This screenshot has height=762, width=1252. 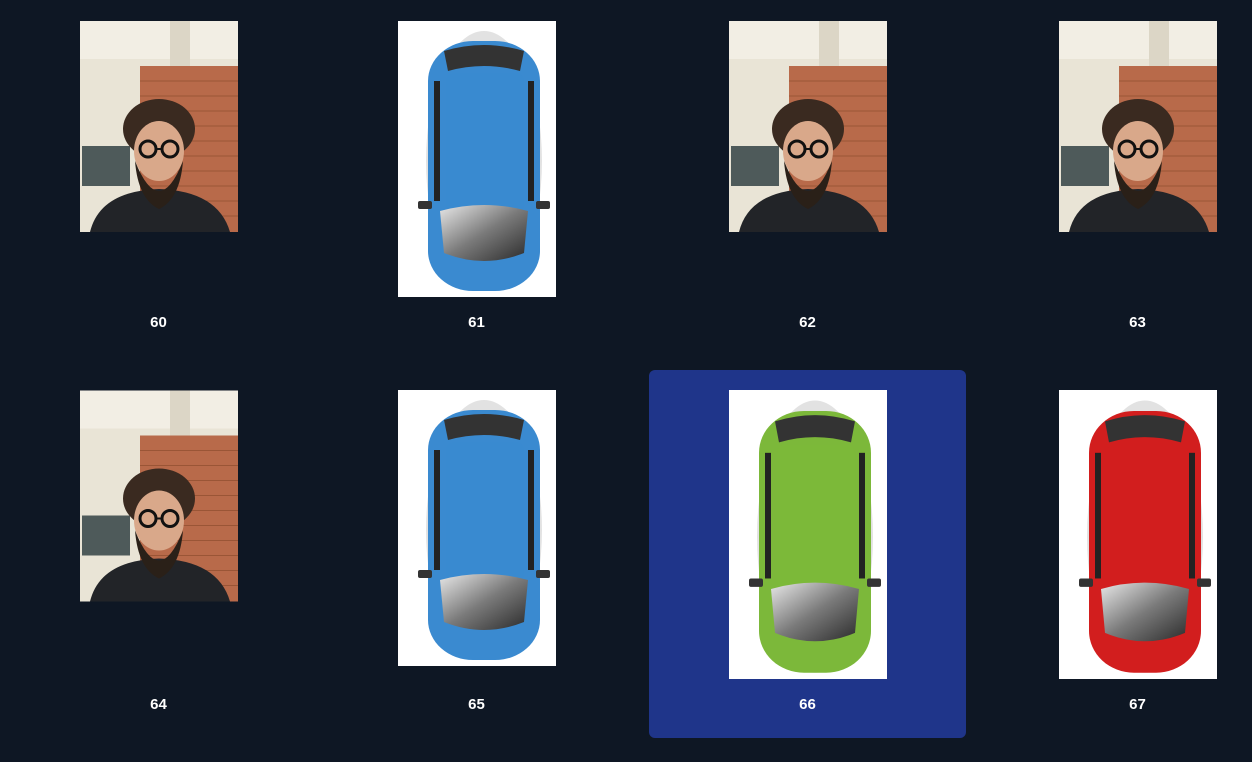 What do you see at coordinates (807, 322) in the screenshot?
I see `item-number-label: 62` at bounding box center [807, 322].